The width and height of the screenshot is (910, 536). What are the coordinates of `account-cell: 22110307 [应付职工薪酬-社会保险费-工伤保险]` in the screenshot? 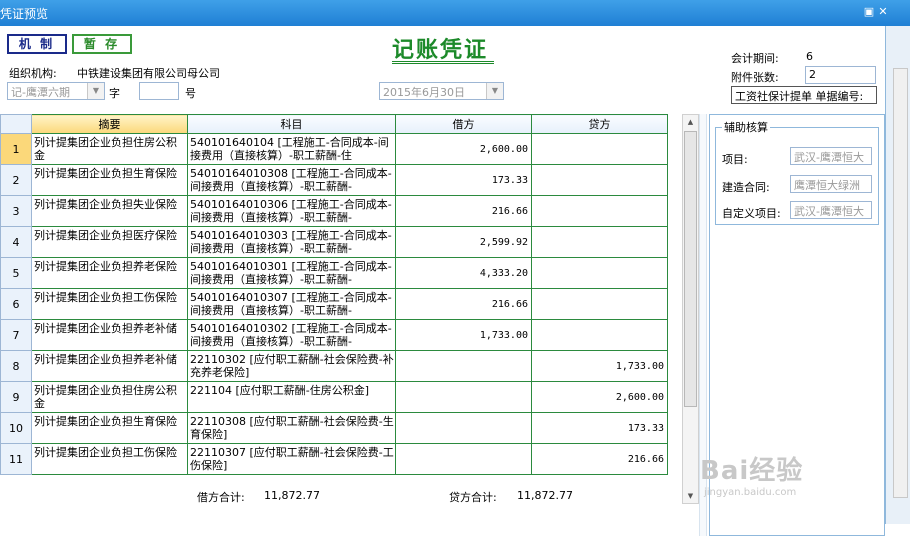 It's located at (291, 459).